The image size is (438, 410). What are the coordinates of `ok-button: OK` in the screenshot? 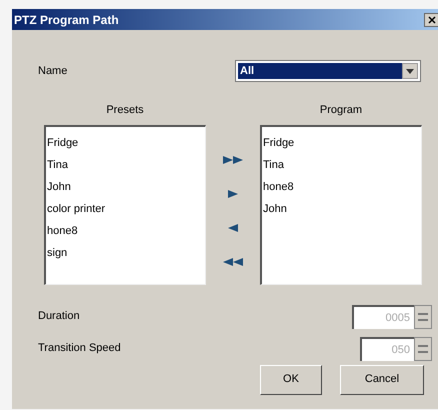 It's located at (291, 379).